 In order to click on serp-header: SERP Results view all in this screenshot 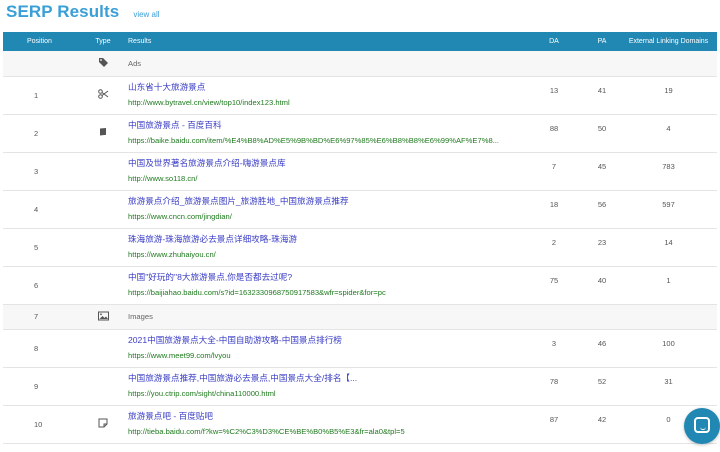, I will do `click(83, 13)`.